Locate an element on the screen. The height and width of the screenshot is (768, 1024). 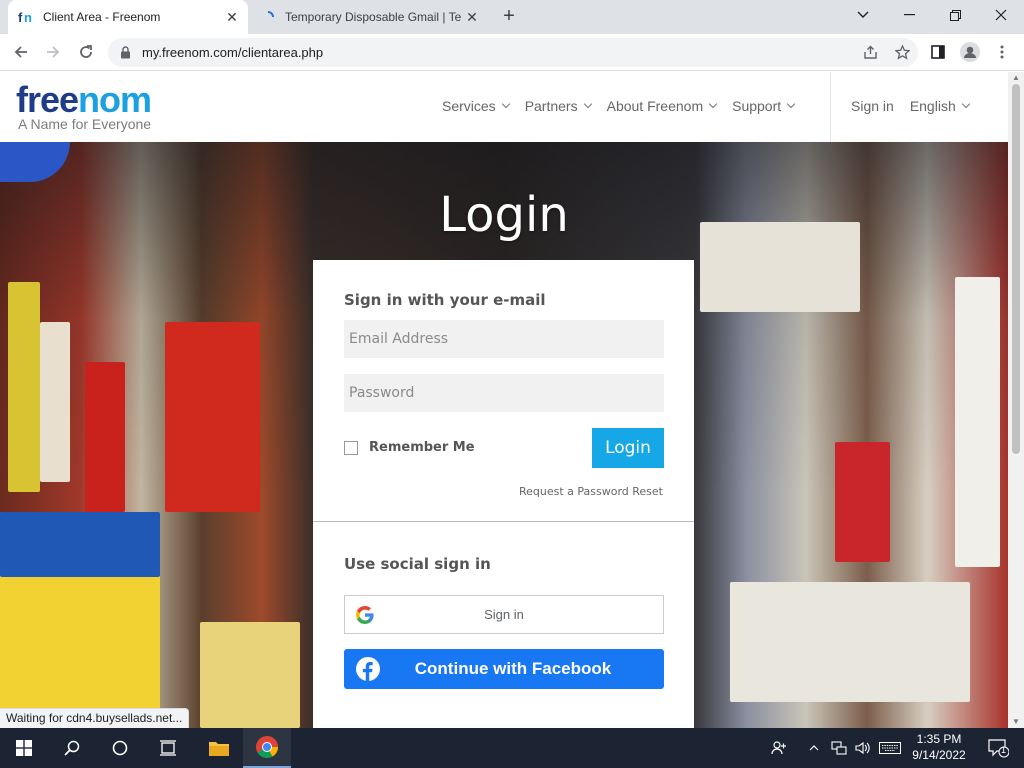
more-menu-icon is located at coordinates (1002, 52).